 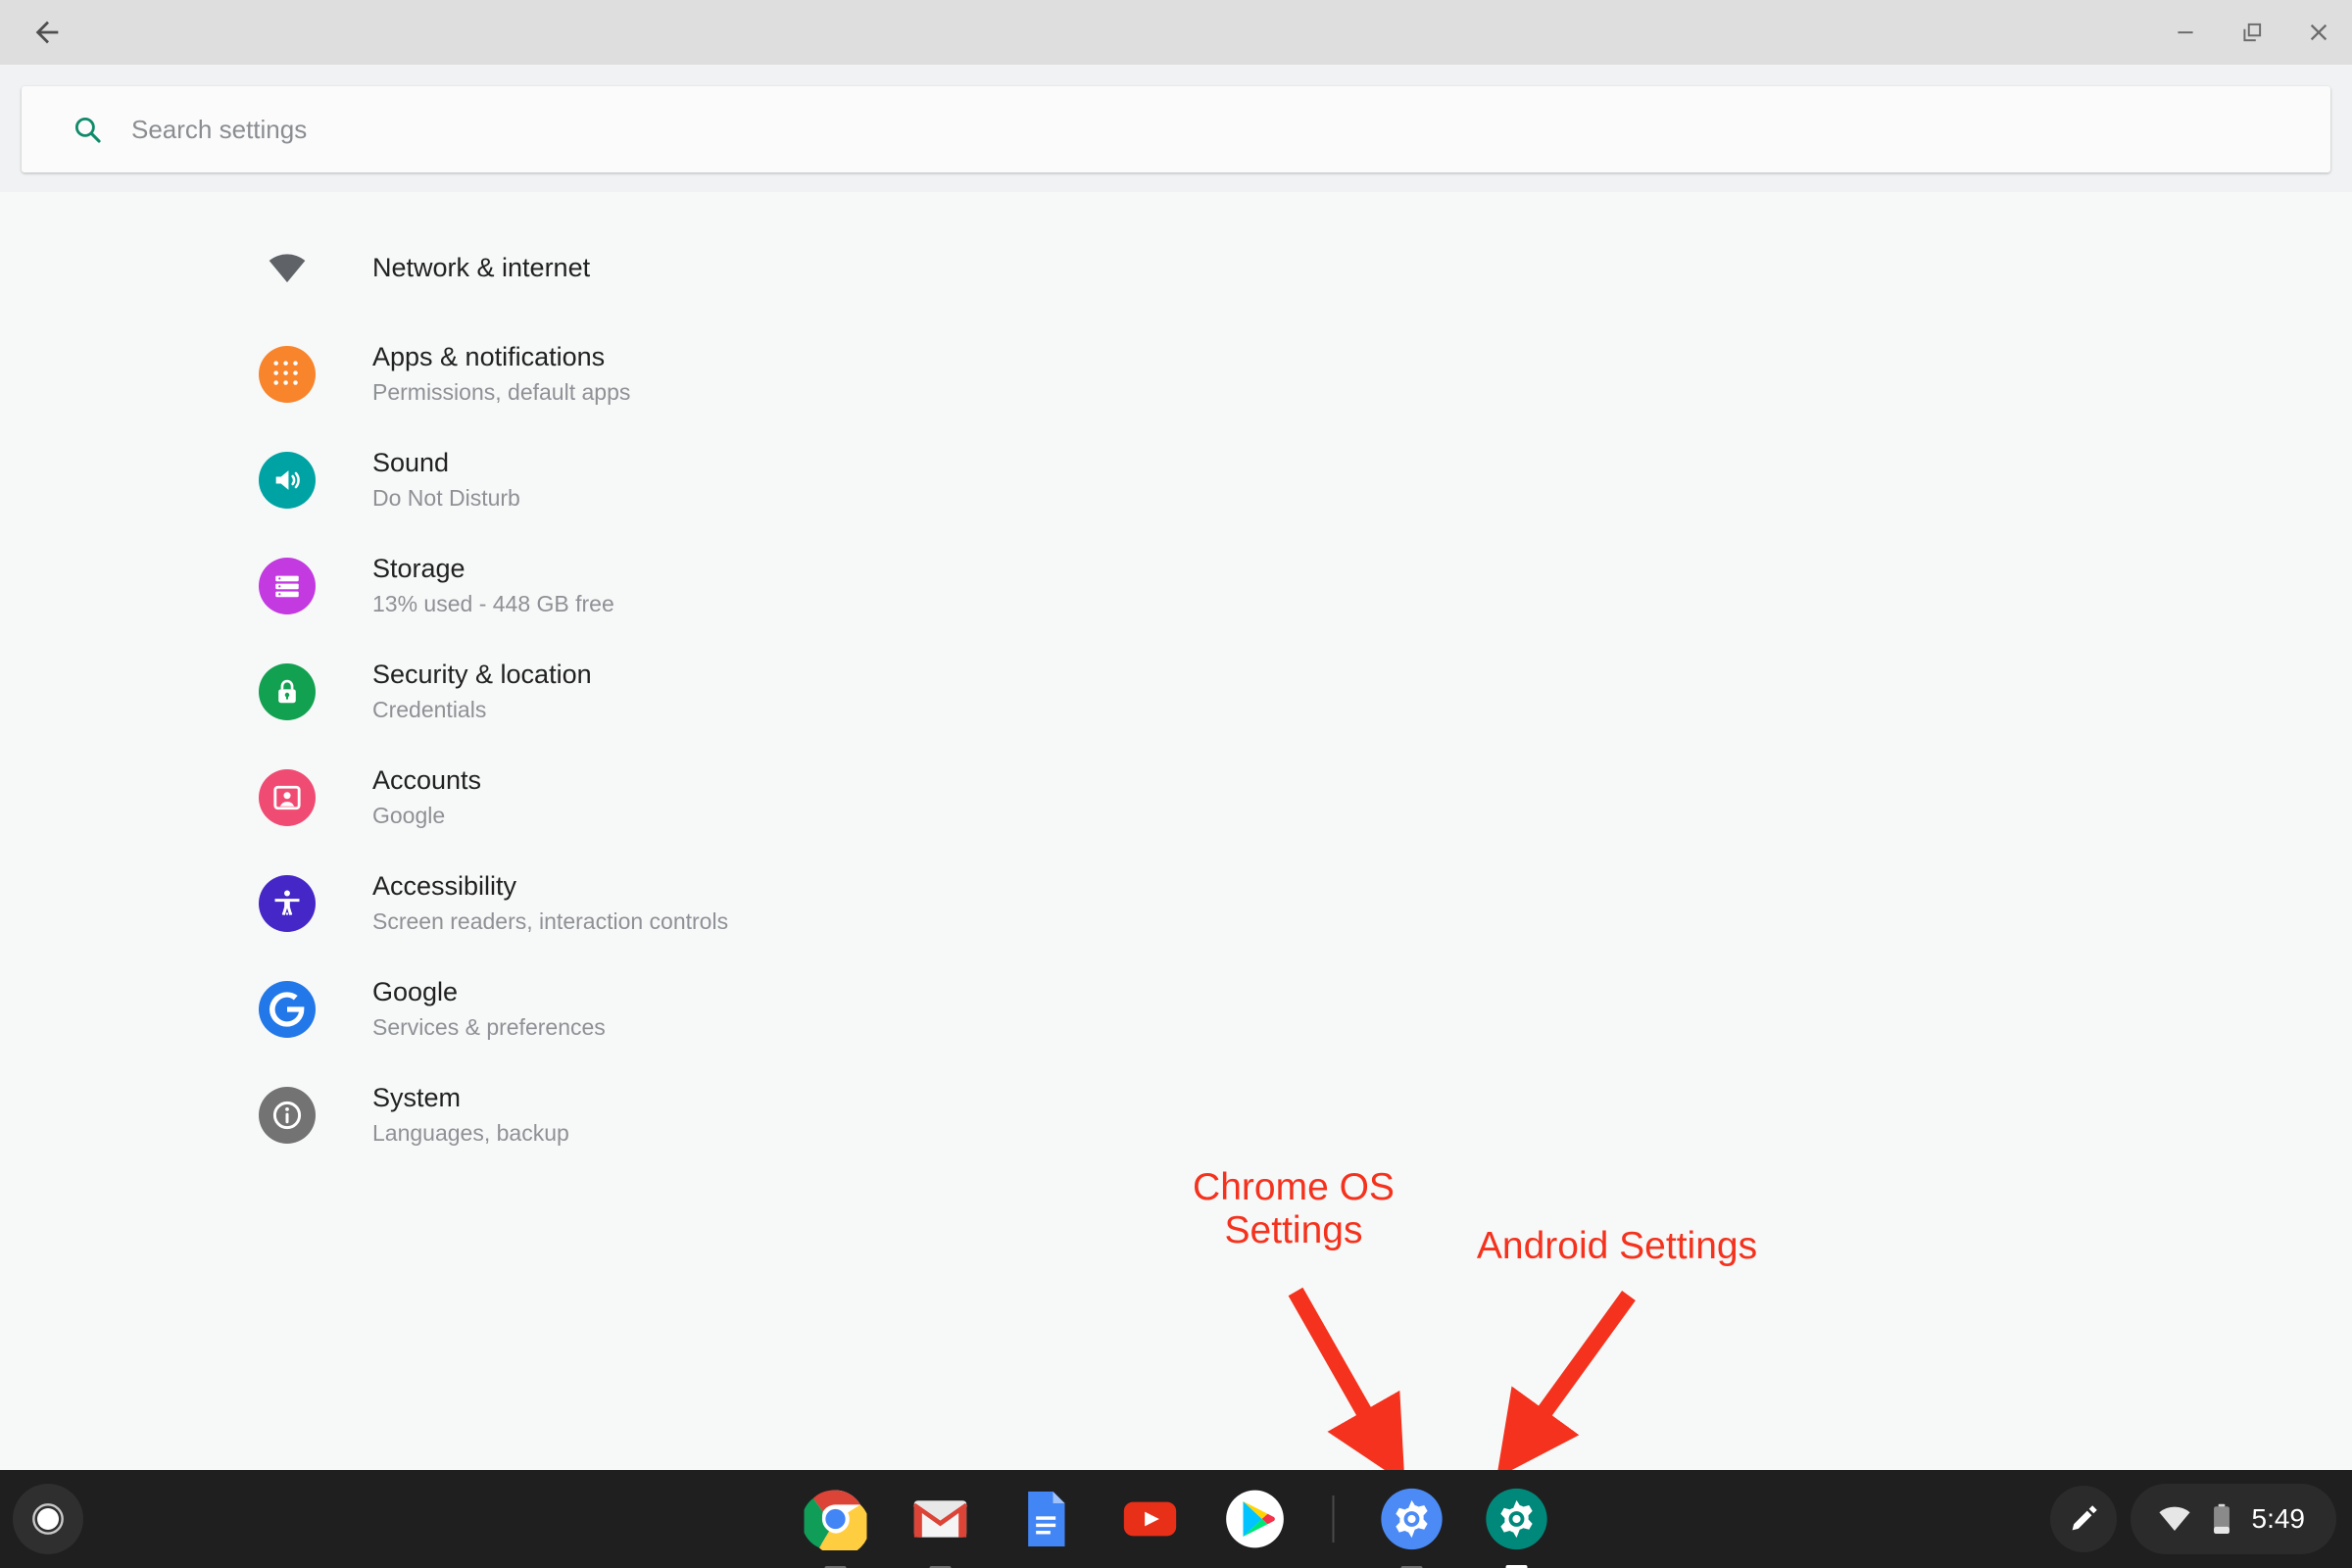 What do you see at coordinates (287, 691) in the screenshot?
I see `lock-icon` at bounding box center [287, 691].